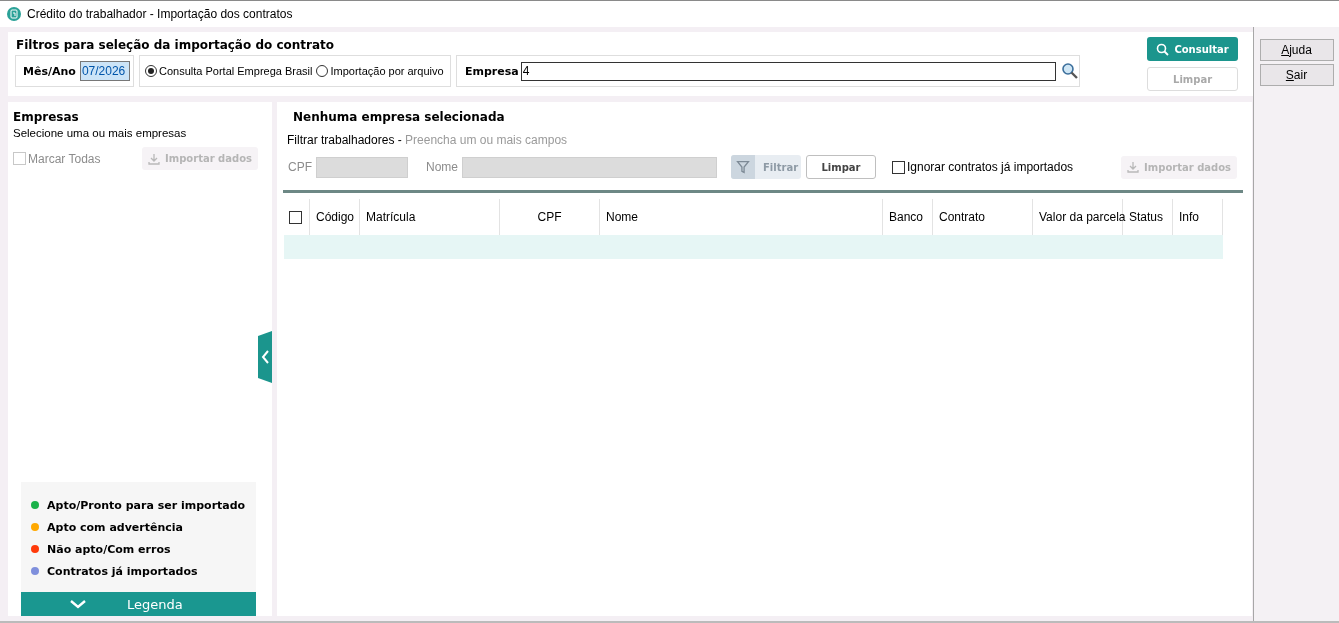 The height and width of the screenshot is (623, 1339). Describe the element at coordinates (229, 71) in the screenshot. I see `radio-option: Consulta Portal Emprega Brasil` at that location.